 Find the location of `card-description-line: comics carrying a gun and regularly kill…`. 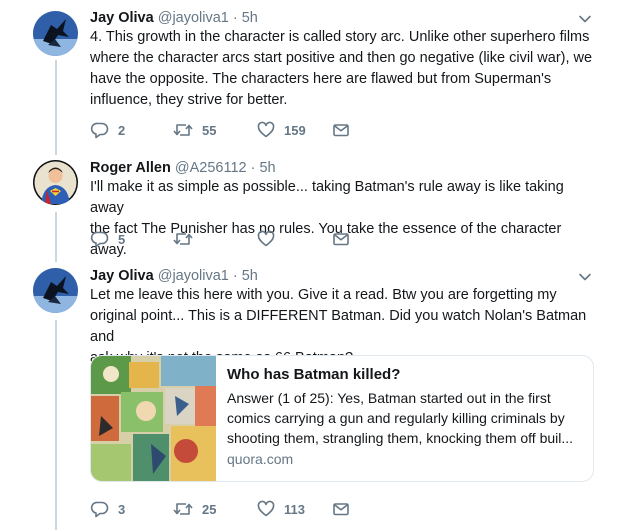

card-description-line: comics carrying a gun and regularly kill… is located at coordinates (396, 418).